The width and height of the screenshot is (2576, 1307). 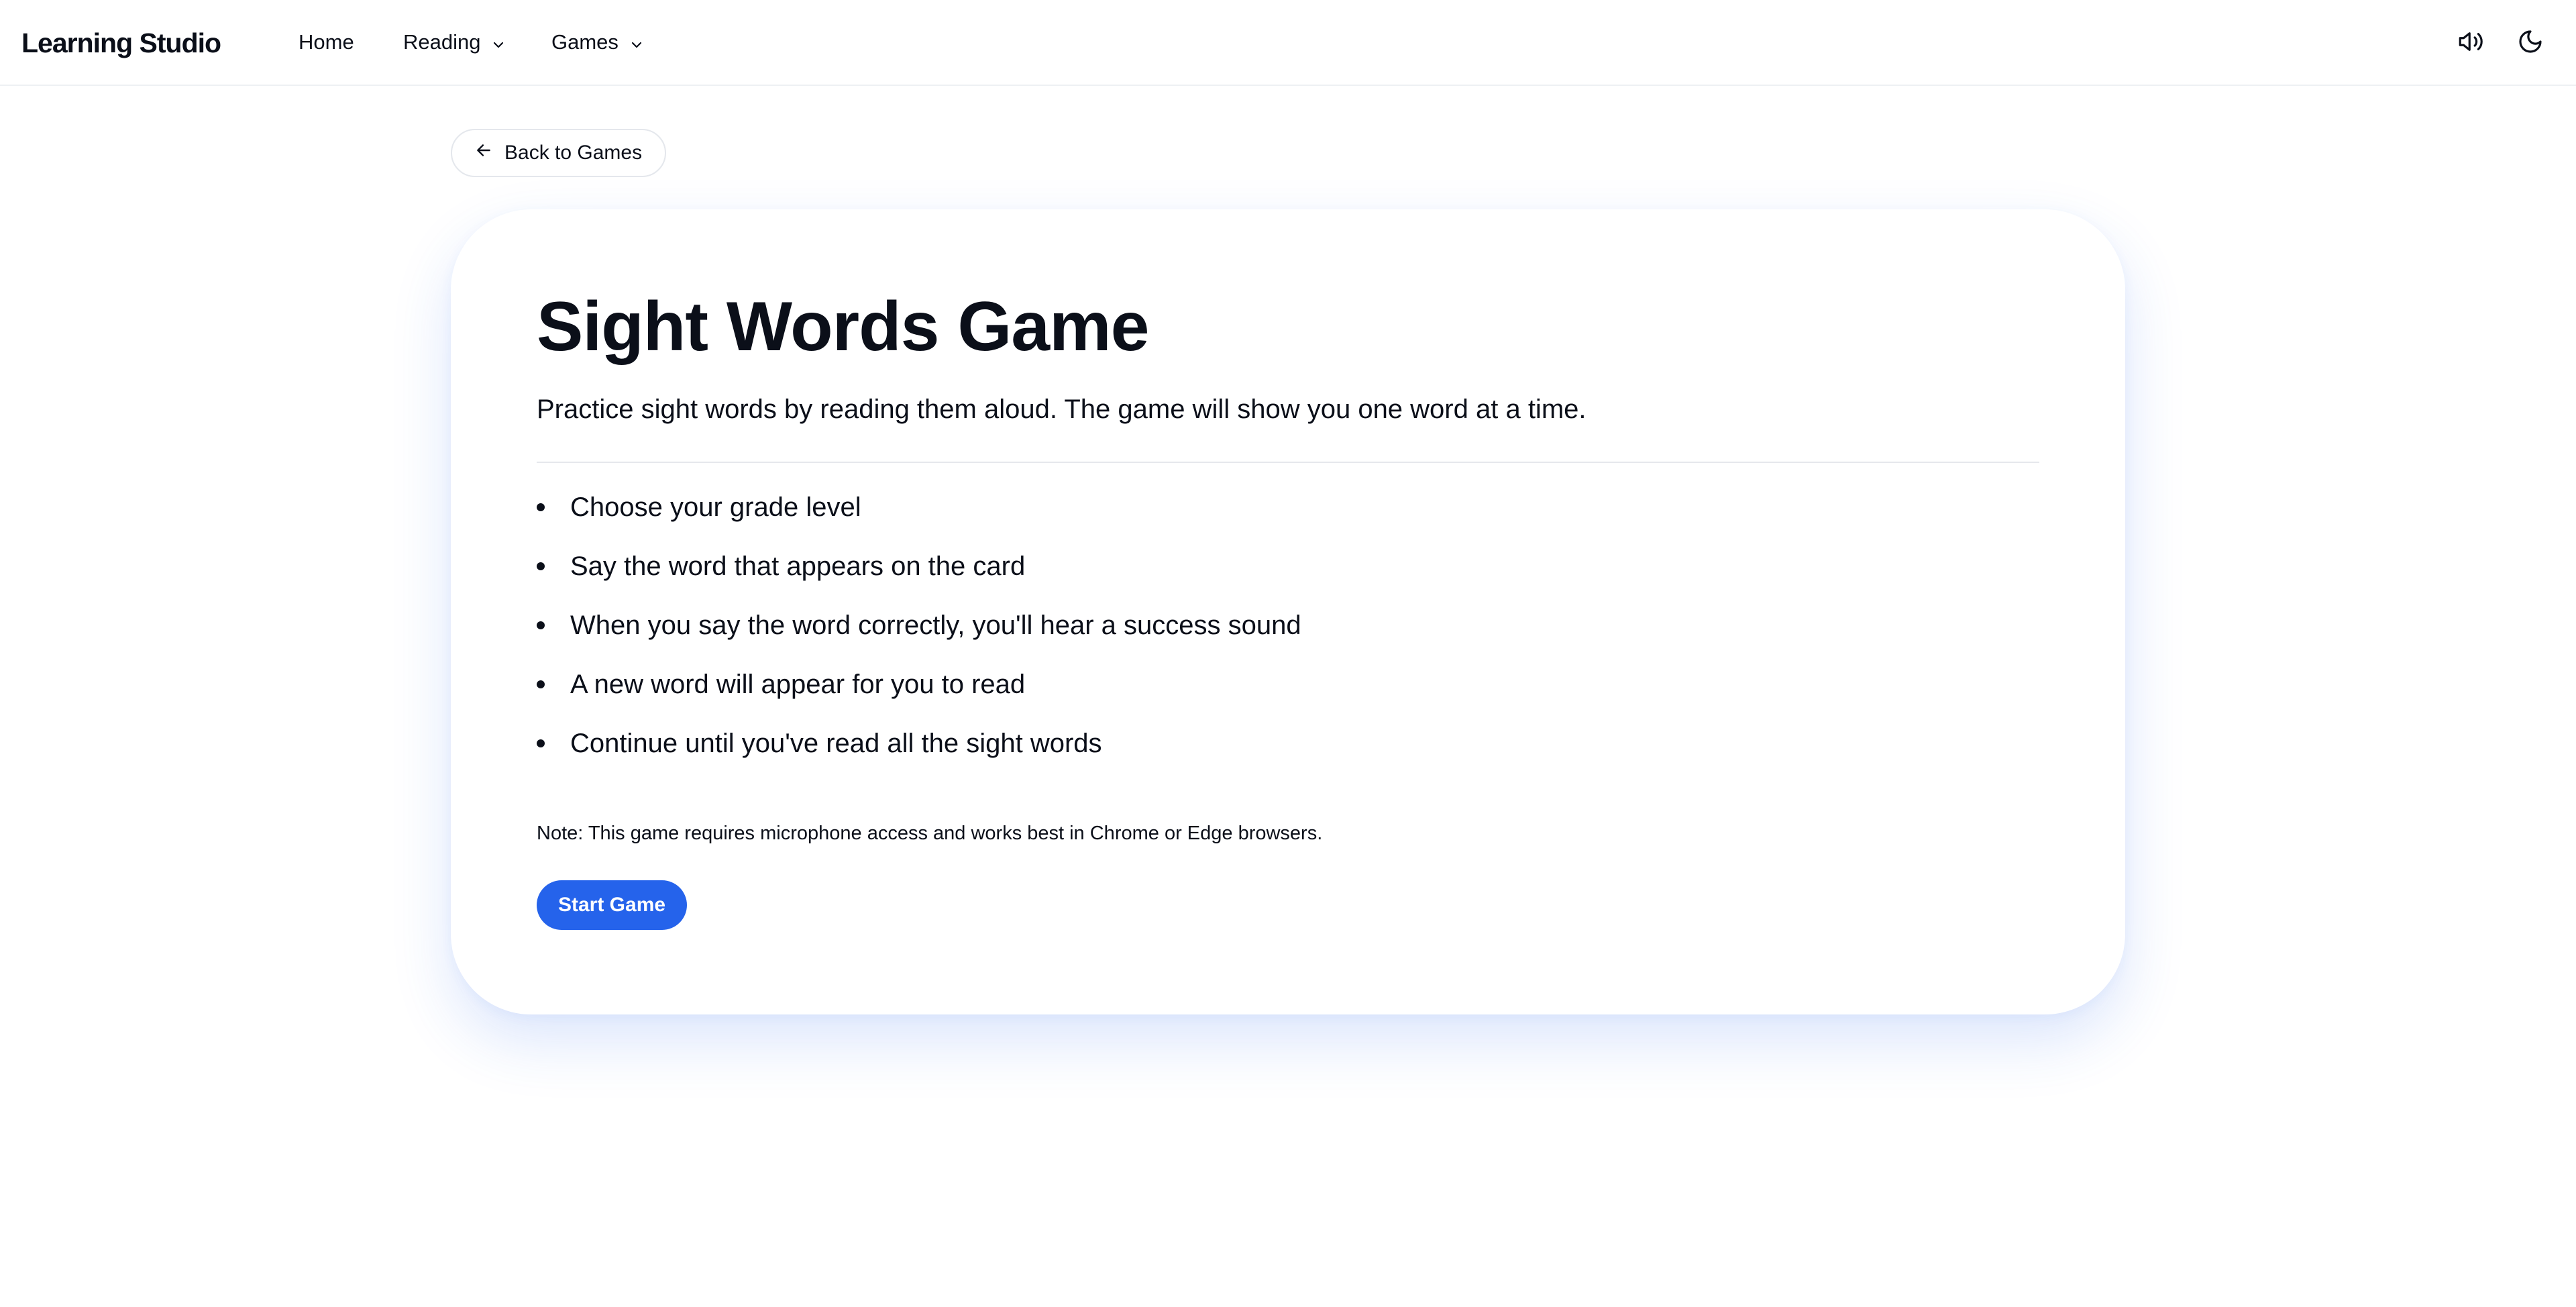 What do you see at coordinates (798, 566) in the screenshot?
I see `instruction-text: Say the word that appears on the card` at bounding box center [798, 566].